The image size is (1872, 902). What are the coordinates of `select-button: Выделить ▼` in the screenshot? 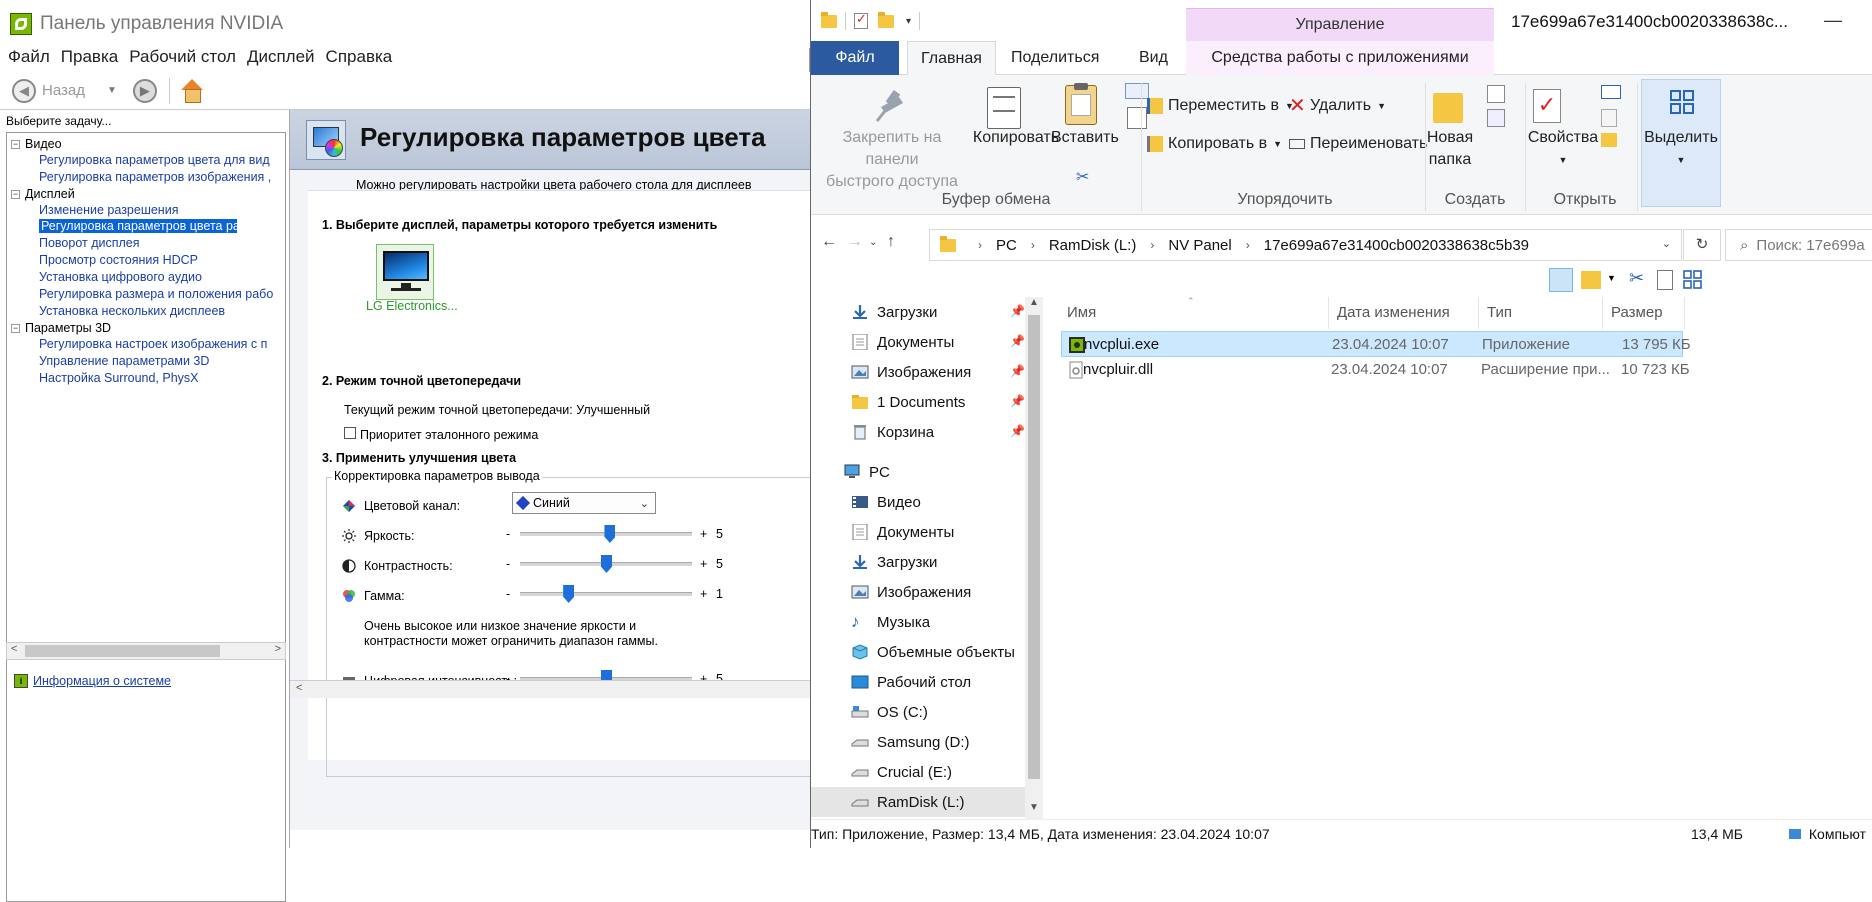 It's located at (1681, 149).